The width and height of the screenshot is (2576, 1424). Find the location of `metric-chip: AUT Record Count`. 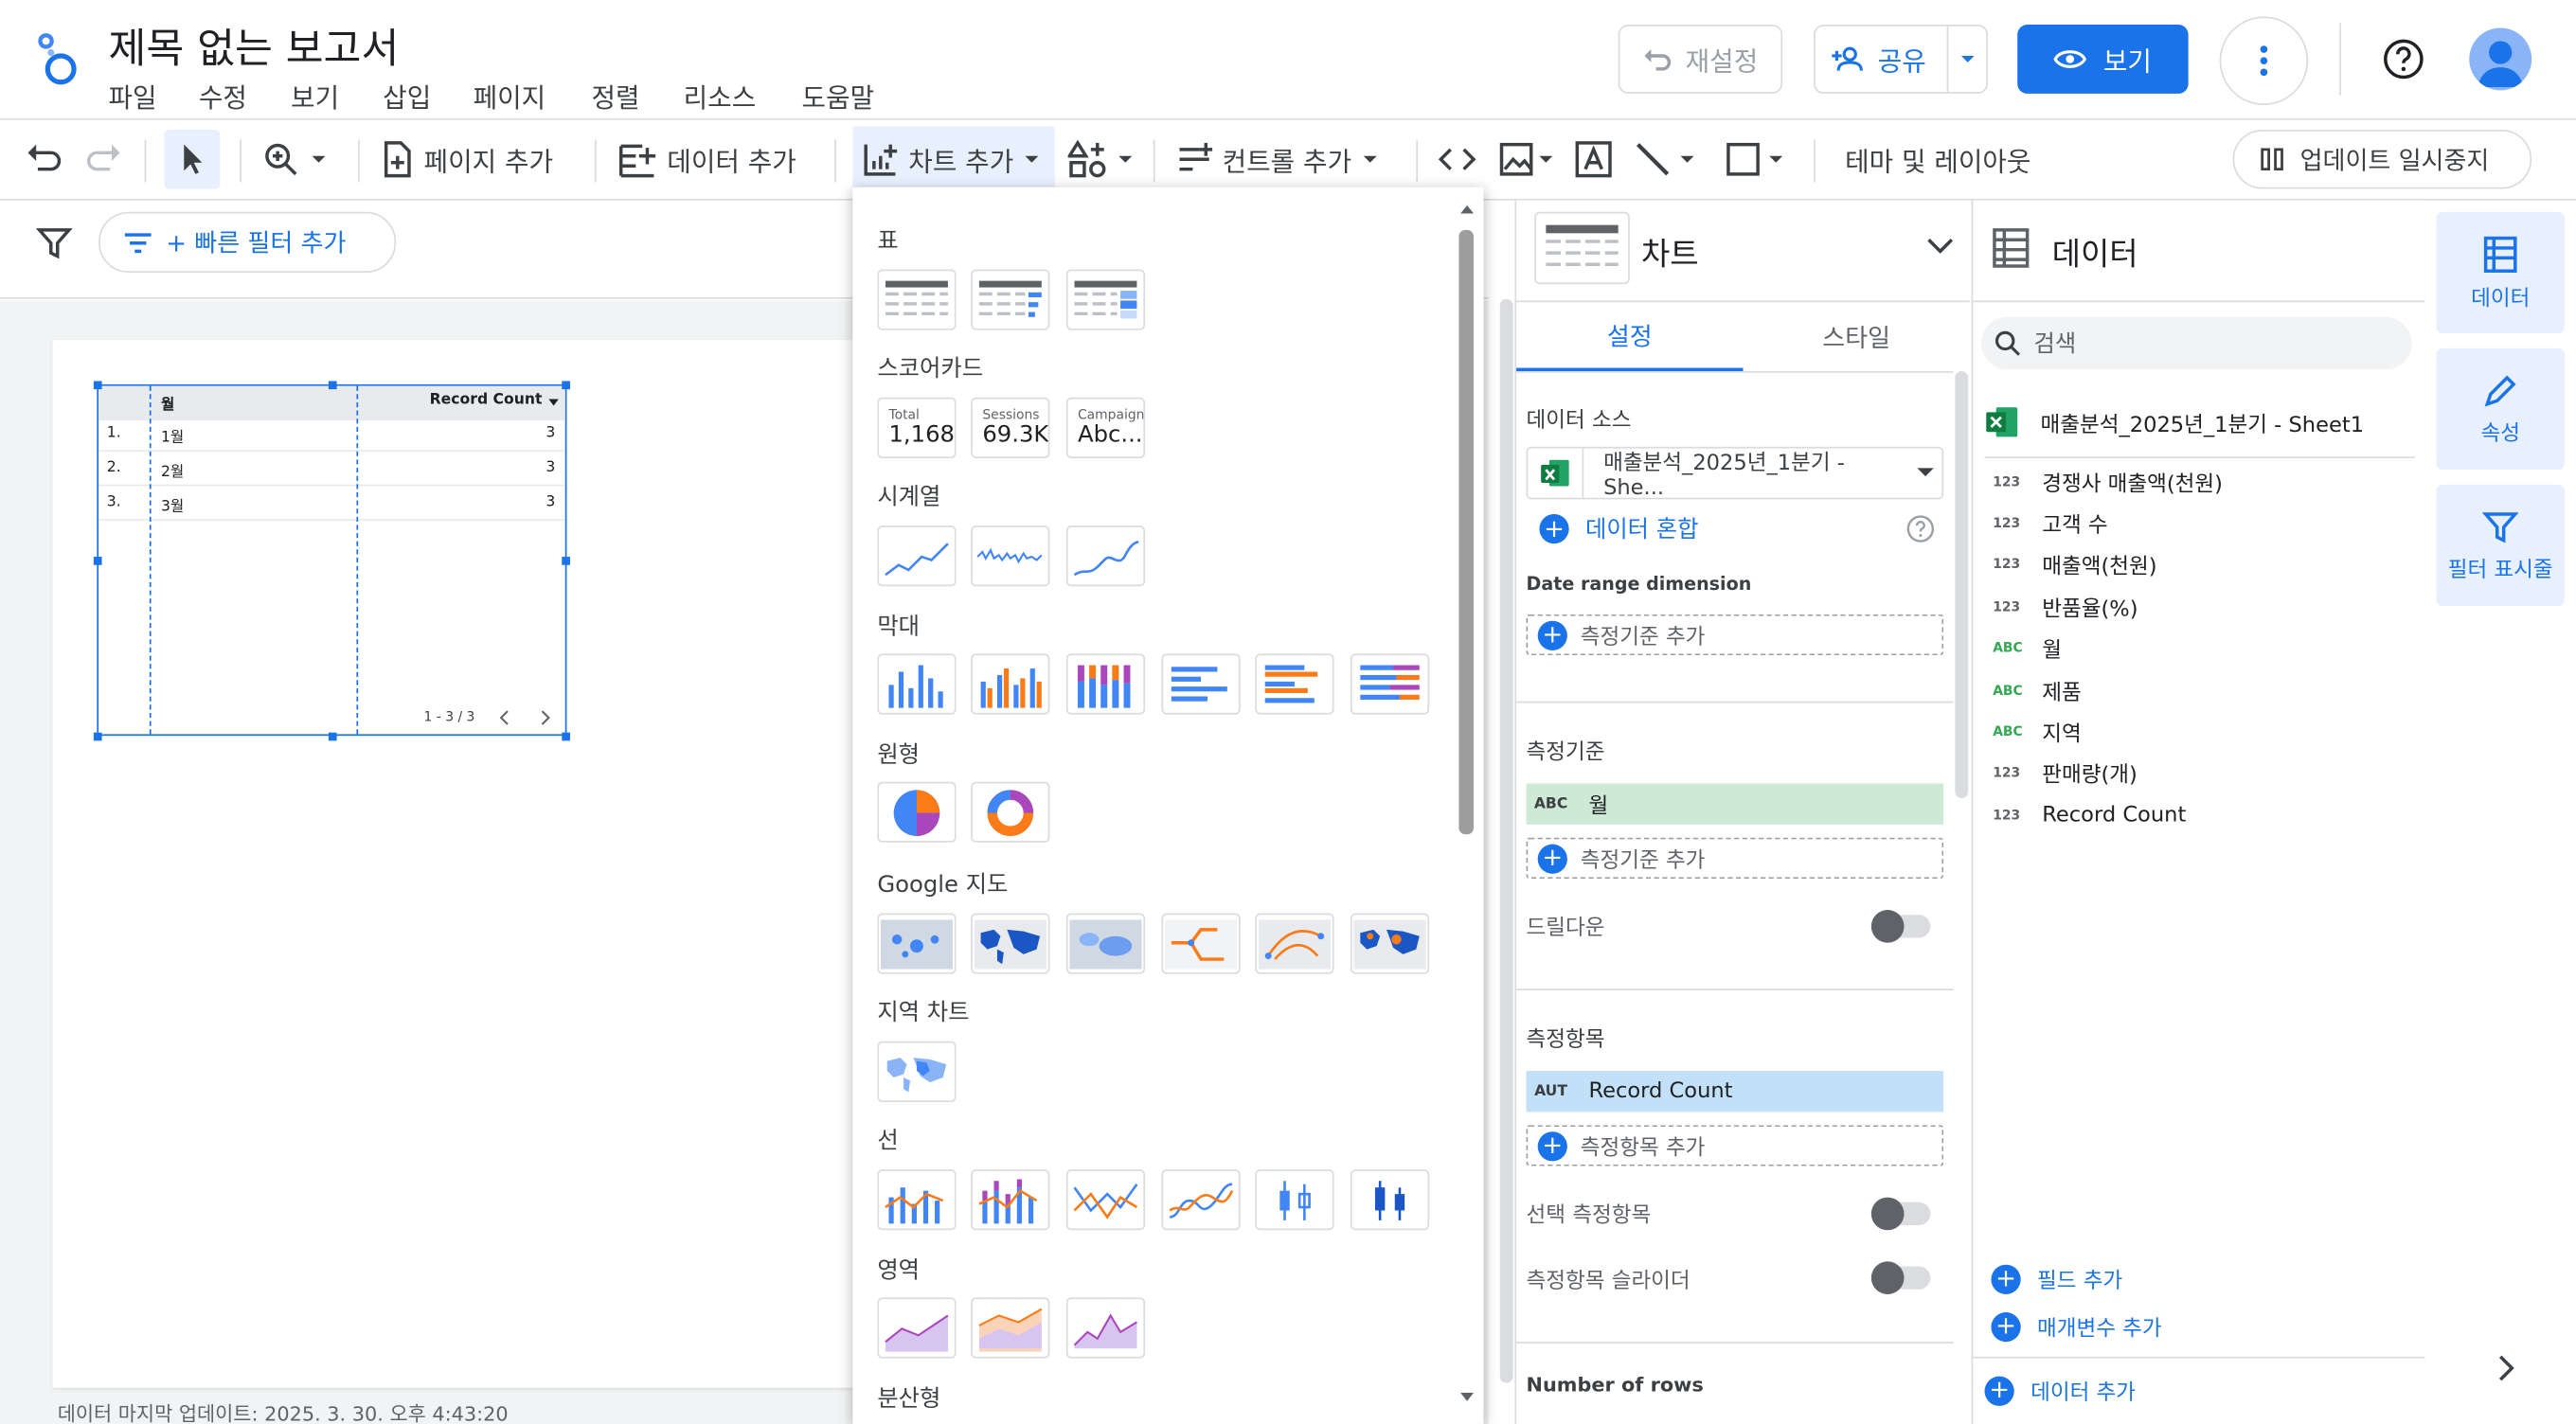

metric-chip: AUT Record Count is located at coordinates (1735, 1091).